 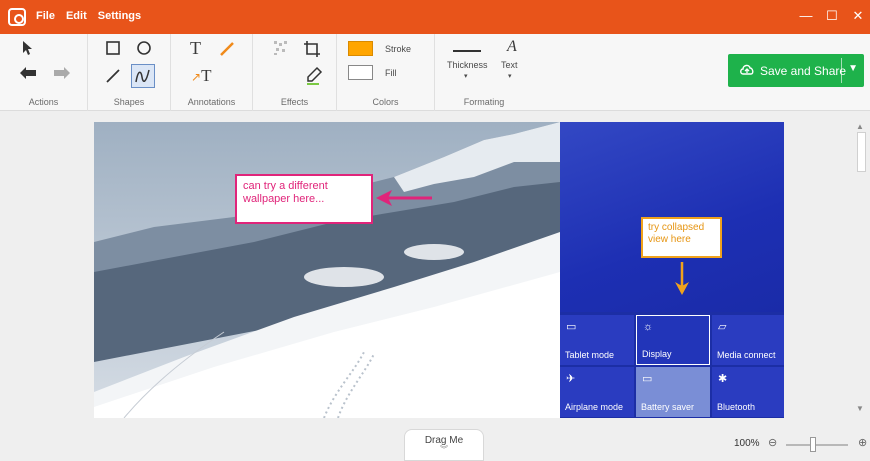 I want to click on tile-airplane-mode: ✈ Airplane mode, so click(x=597, y=392).